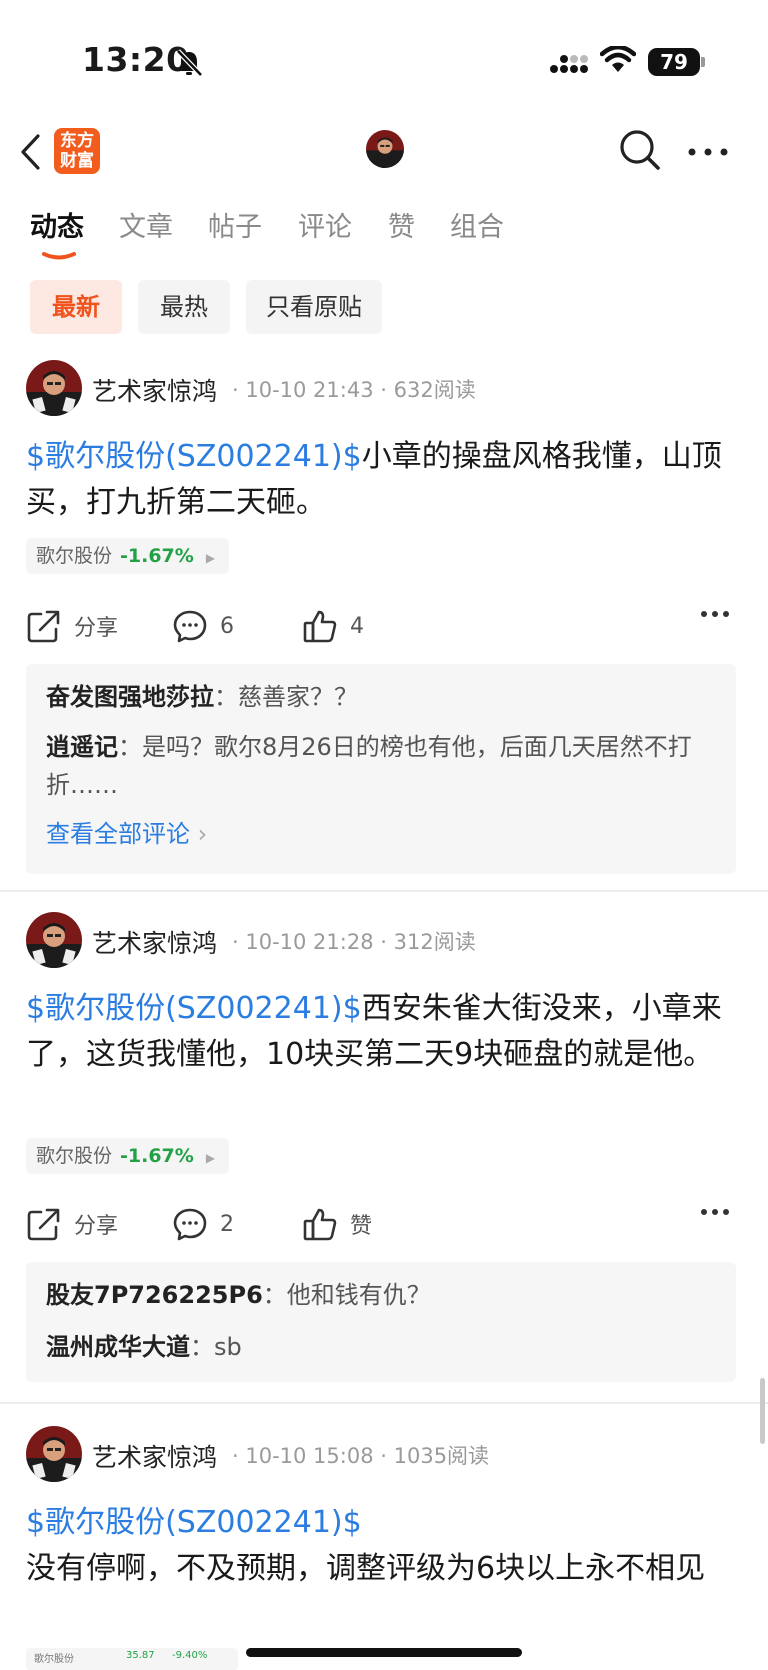  What do you see at coordinates (154, 1295) in the screenshot?
I see `commenter-name: 股友7P726225P6` at bounding box center [154, 1295].